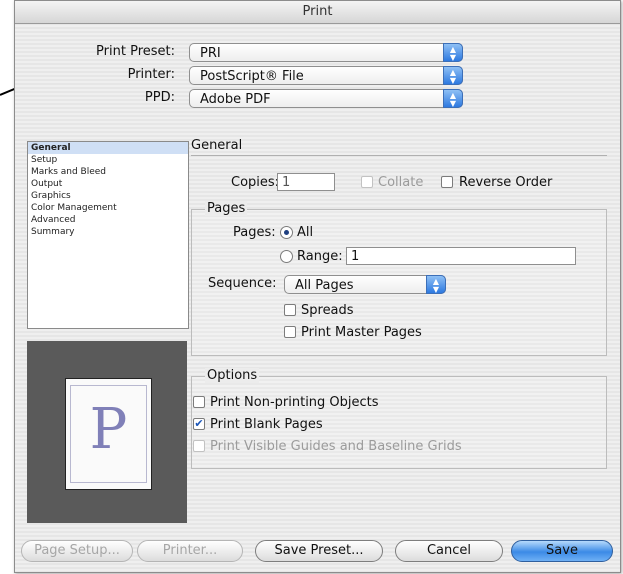 The width and height of the screenshot is (623, 574). Describe the element at coordinates (326, 98) in the screenshot. I see `ppd-popup: Adobe PDF ▲ ▼` at that location.